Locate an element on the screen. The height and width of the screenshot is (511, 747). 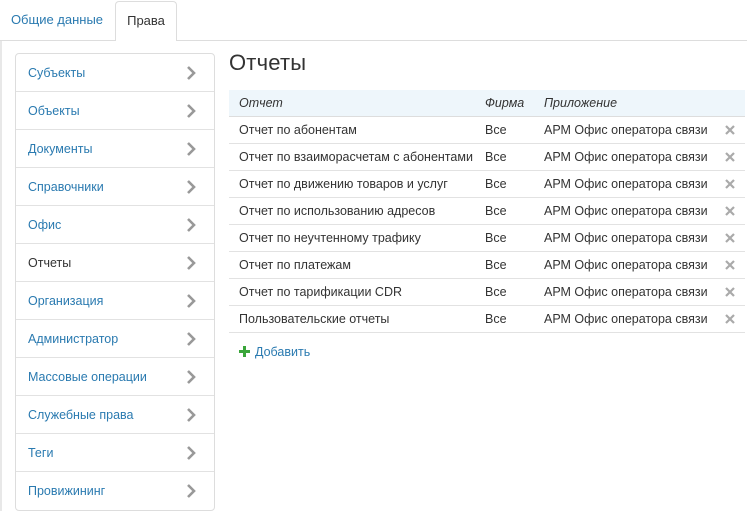
page-title: Отчеты is located at coordinates (268, 62).